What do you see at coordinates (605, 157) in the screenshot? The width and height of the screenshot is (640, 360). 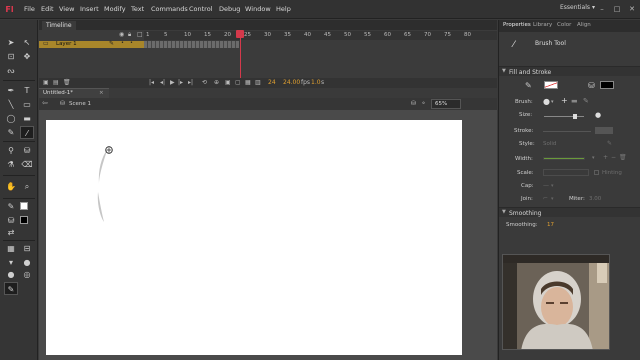 I see `add-width-icon: +` at bounding box center [605, 157].